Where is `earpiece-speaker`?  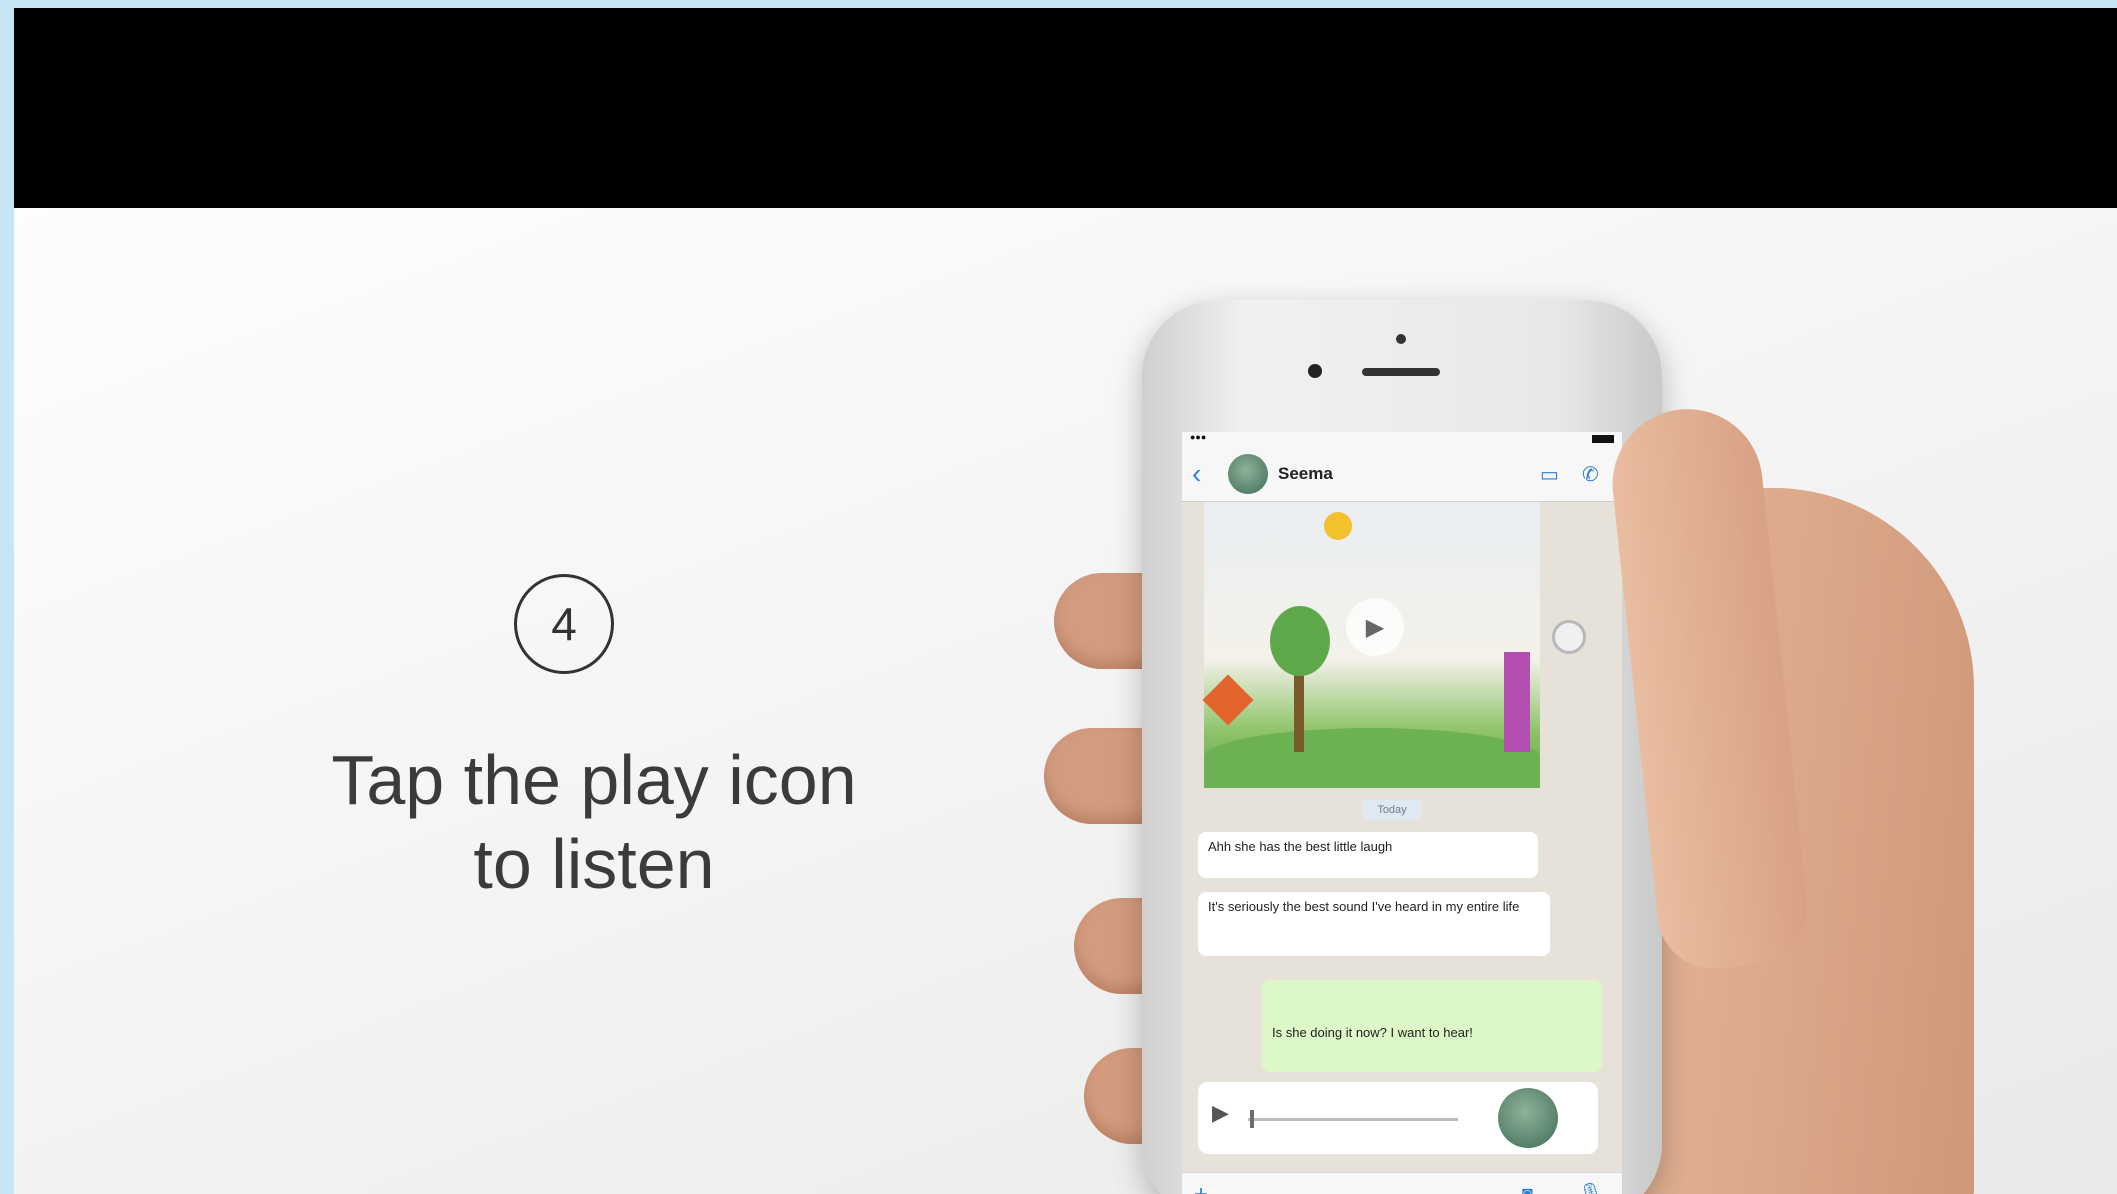 earpiece-speaker is located at coordinates (1401, 372).